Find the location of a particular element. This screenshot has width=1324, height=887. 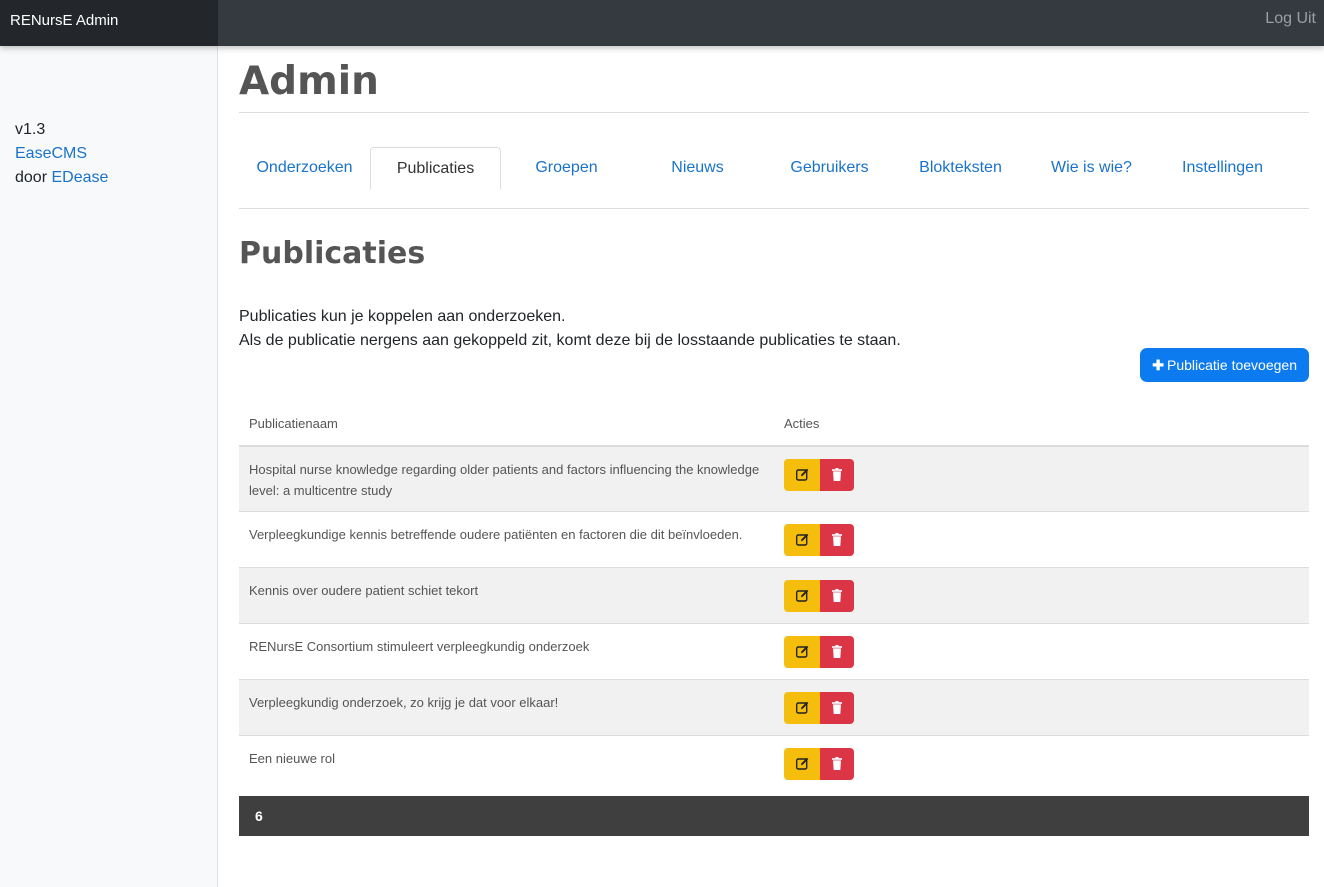

by-label: door is located at coordinates (31, 177).